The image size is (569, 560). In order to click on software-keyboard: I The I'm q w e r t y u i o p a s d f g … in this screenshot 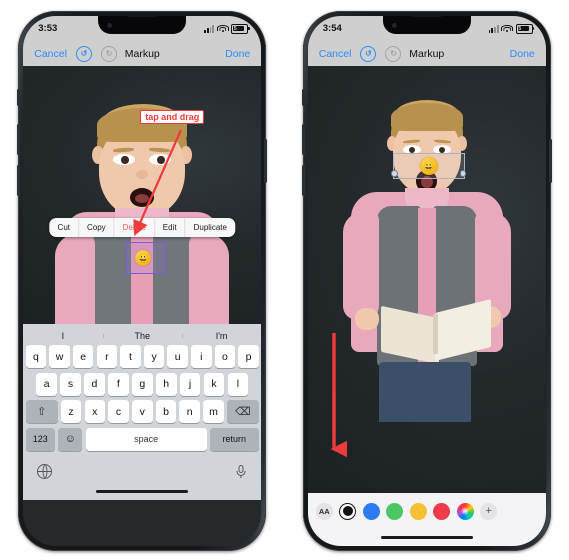, I will do `click(142, 412)`.